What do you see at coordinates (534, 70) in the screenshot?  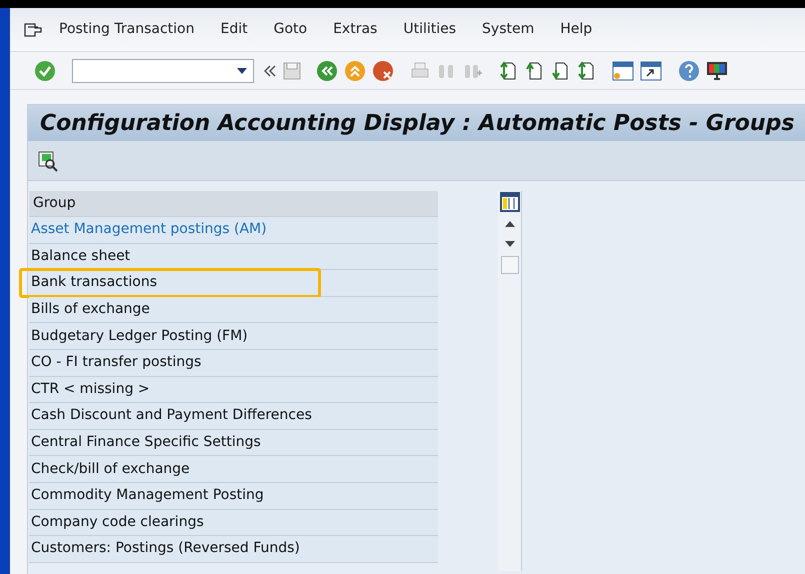 I see `previous-page-icon` at bounding box center [534, 70].